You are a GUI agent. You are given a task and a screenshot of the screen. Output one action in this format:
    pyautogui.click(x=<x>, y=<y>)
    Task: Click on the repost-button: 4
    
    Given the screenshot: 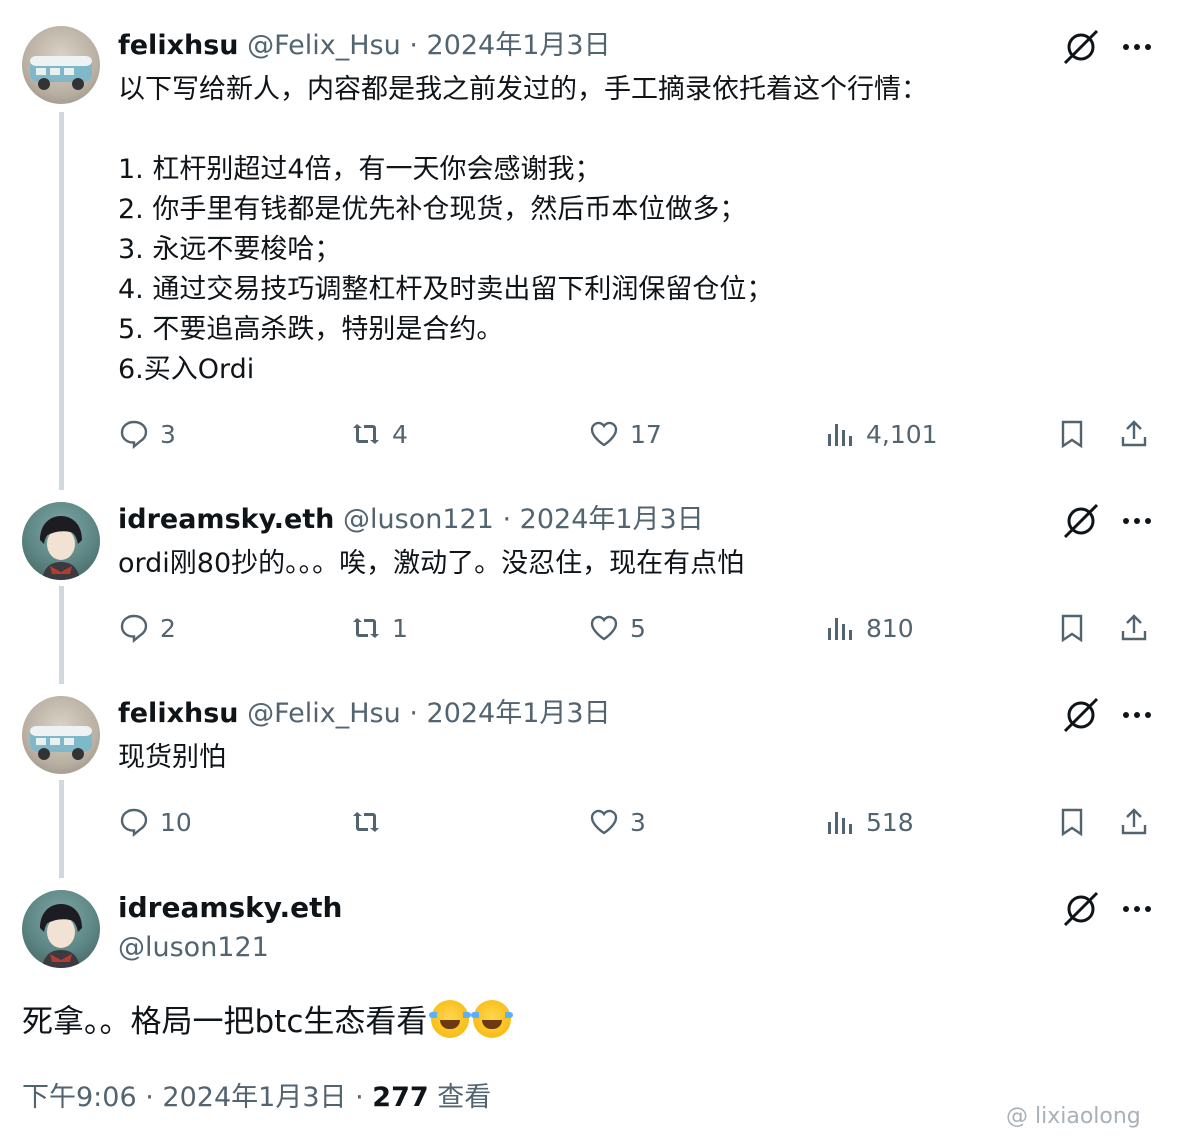 What is the action you would take?
    pyautogui.click(x=379, y=434)
    